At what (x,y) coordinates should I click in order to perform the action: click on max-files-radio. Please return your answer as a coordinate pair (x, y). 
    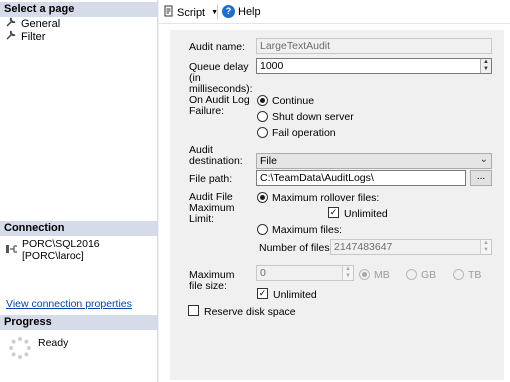
    Looking at the image, I should click on (262, 229).